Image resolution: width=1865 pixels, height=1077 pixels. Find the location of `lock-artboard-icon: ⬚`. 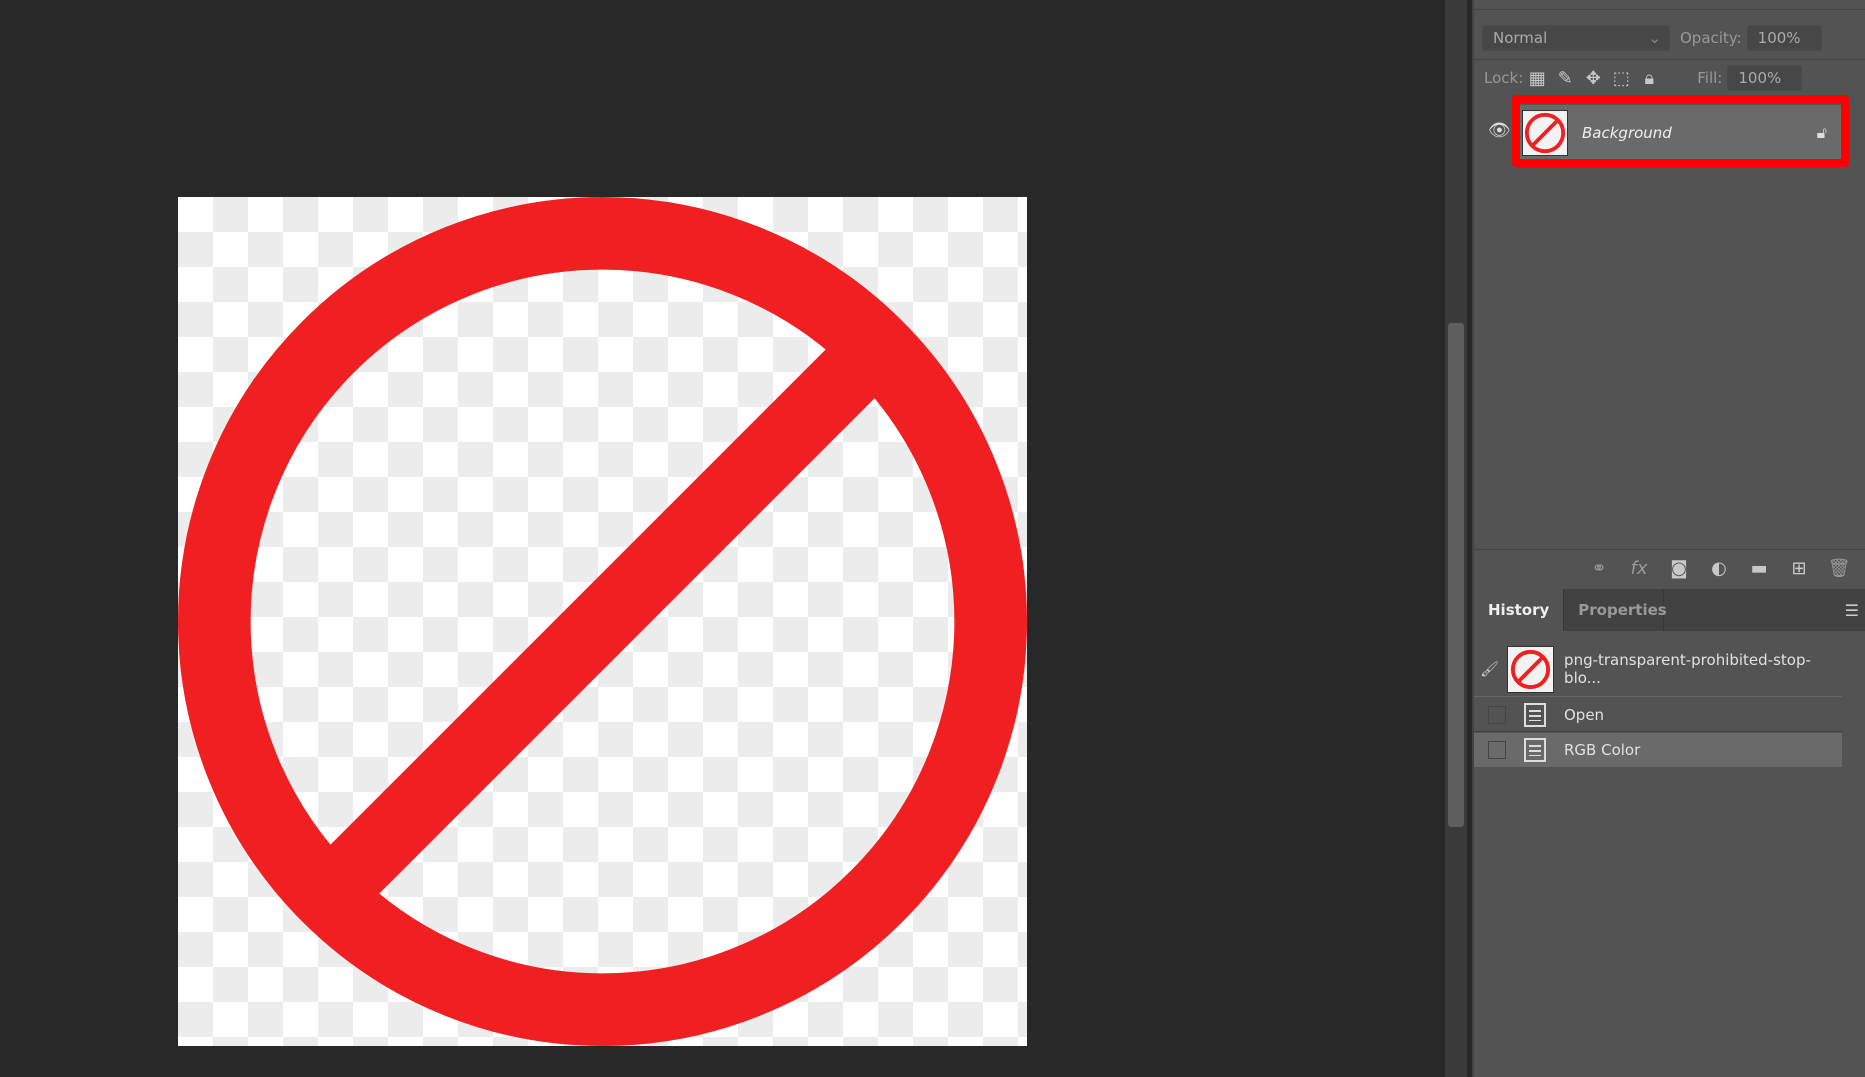

lock-artboard-icon: ⬚ is located at coordinates (1621, 78).